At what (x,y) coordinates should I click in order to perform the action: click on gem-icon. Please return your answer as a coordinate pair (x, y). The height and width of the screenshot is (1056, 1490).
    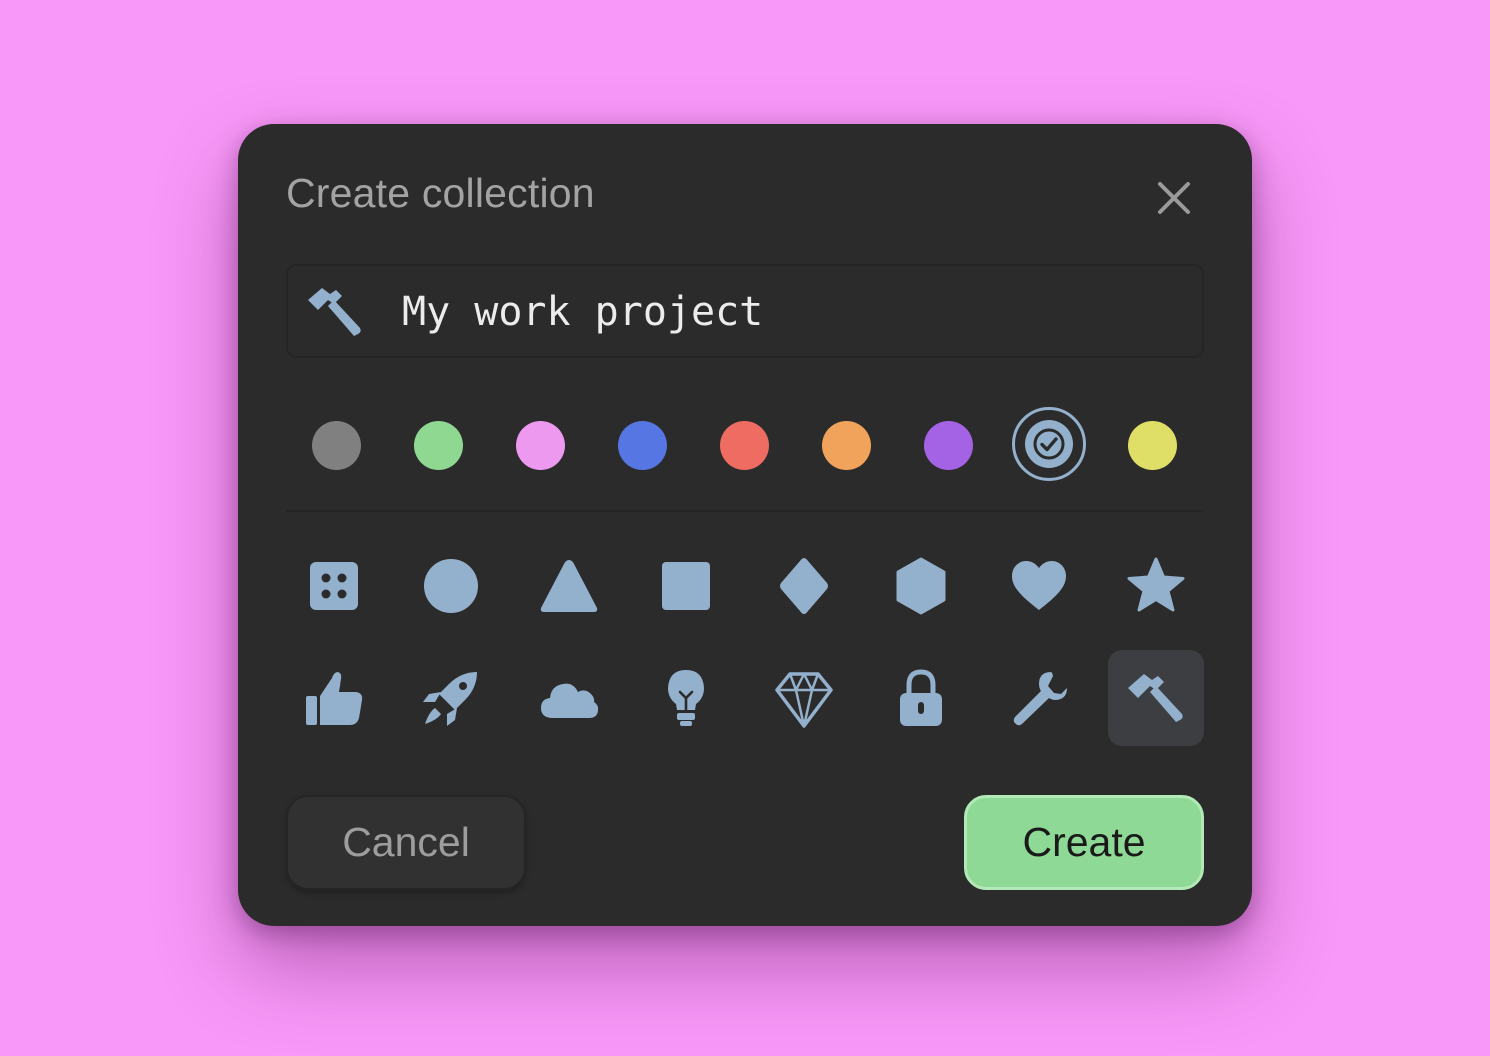
    Looking at the image, I should click on (804, 700).